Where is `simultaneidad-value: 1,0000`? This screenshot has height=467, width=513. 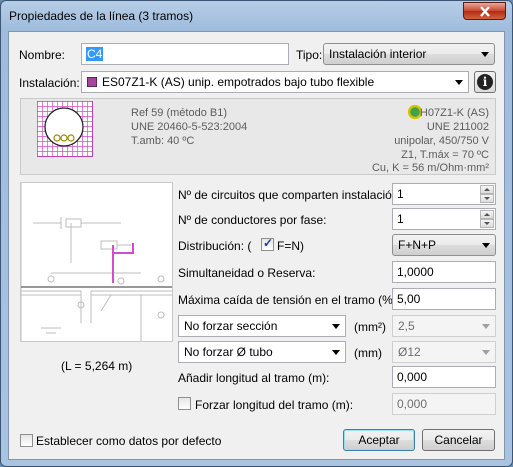
simultaneidad-value: 1,0000 is located at coordinates (415, 272).